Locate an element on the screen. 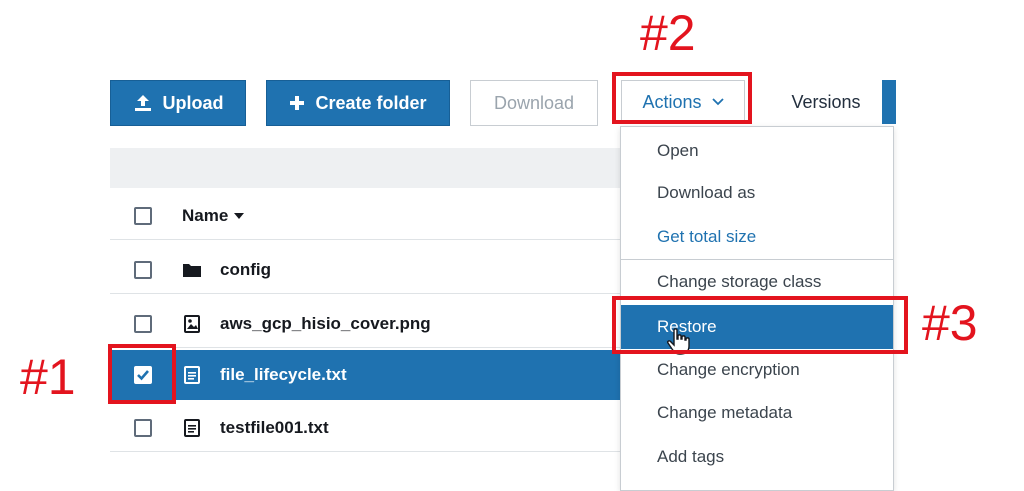 The height and width of the screenshot is (491, 1024). versions-tab: Versions is located at coordinates (826, 102).